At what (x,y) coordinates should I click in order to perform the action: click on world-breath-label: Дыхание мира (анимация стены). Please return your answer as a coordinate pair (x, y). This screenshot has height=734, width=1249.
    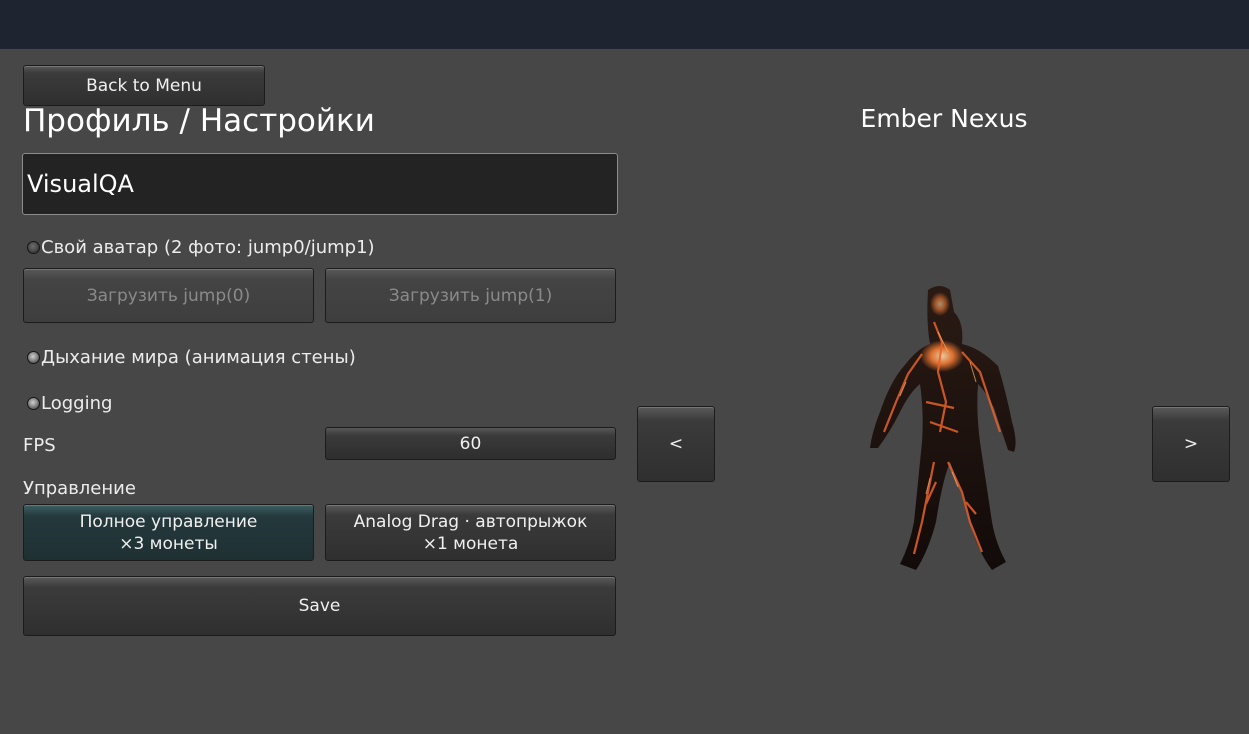
    Looking at the image, I should click on (198, 357).